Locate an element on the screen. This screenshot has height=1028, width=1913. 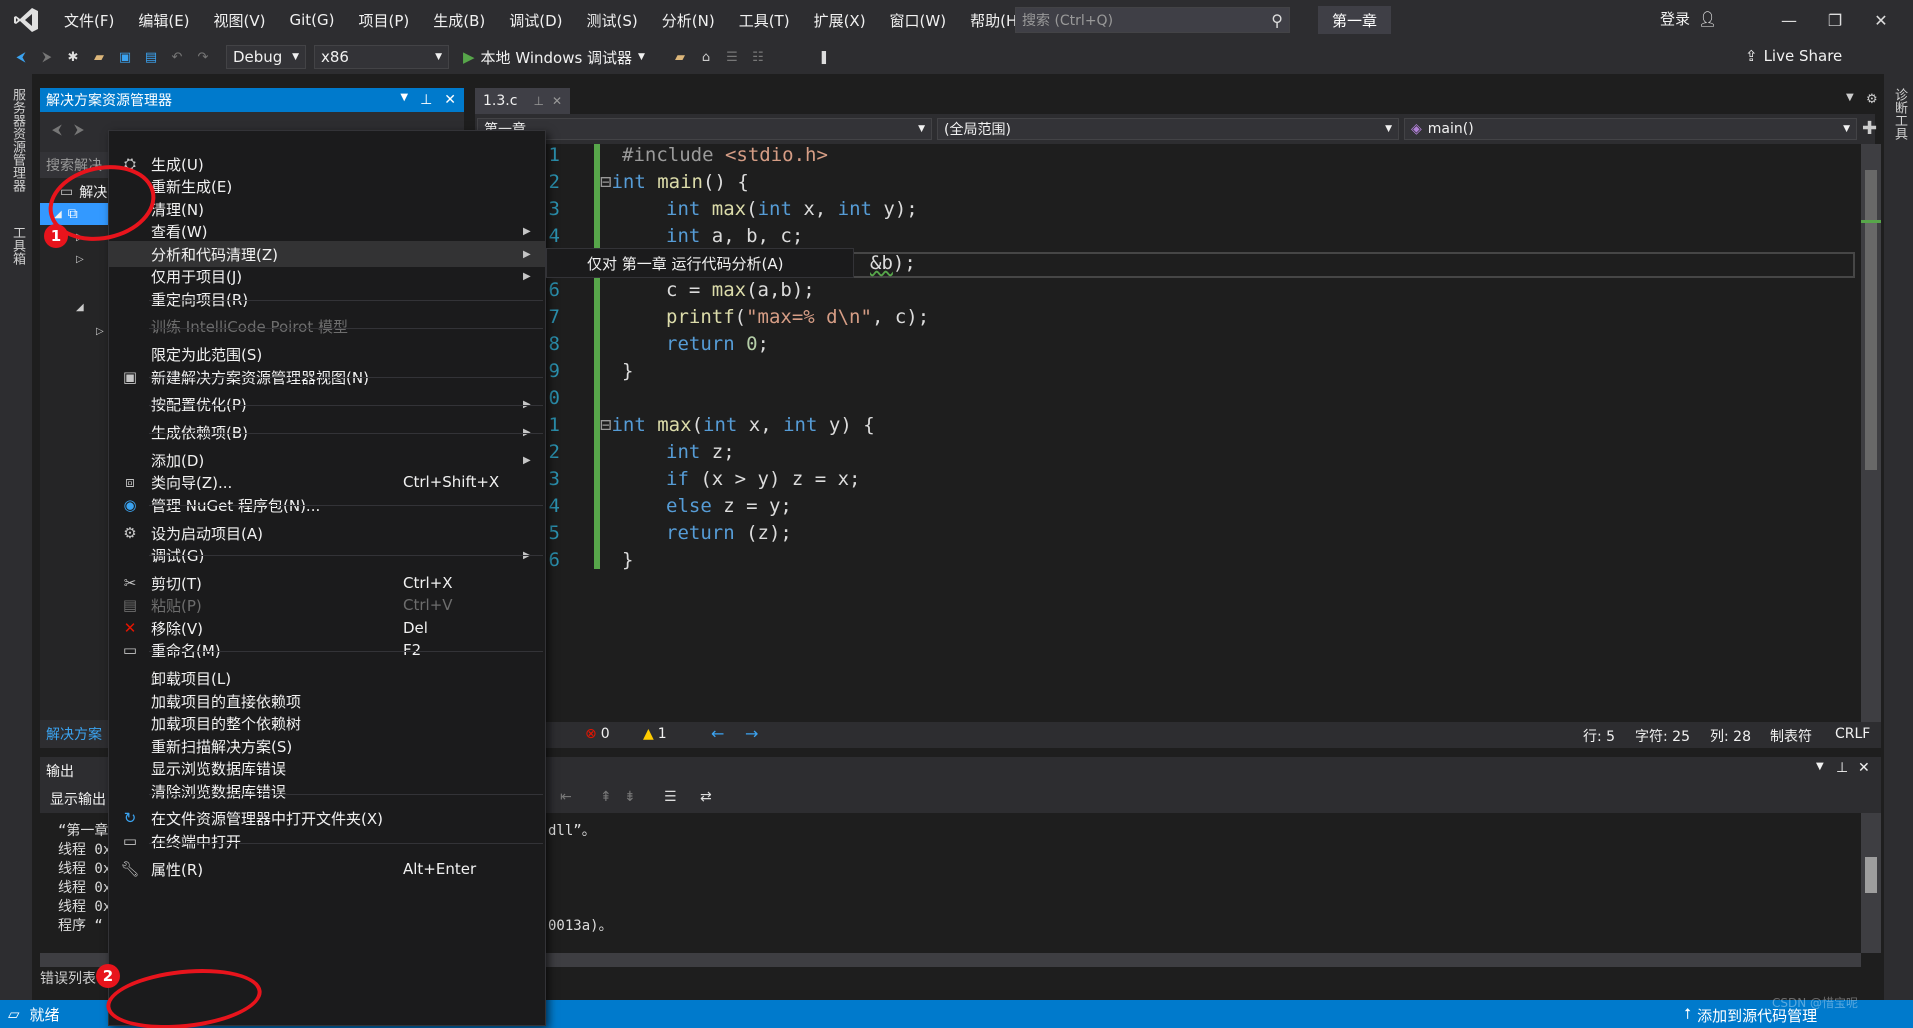
menu-item-6: 调试(D) is located at coordinates (535, 20).